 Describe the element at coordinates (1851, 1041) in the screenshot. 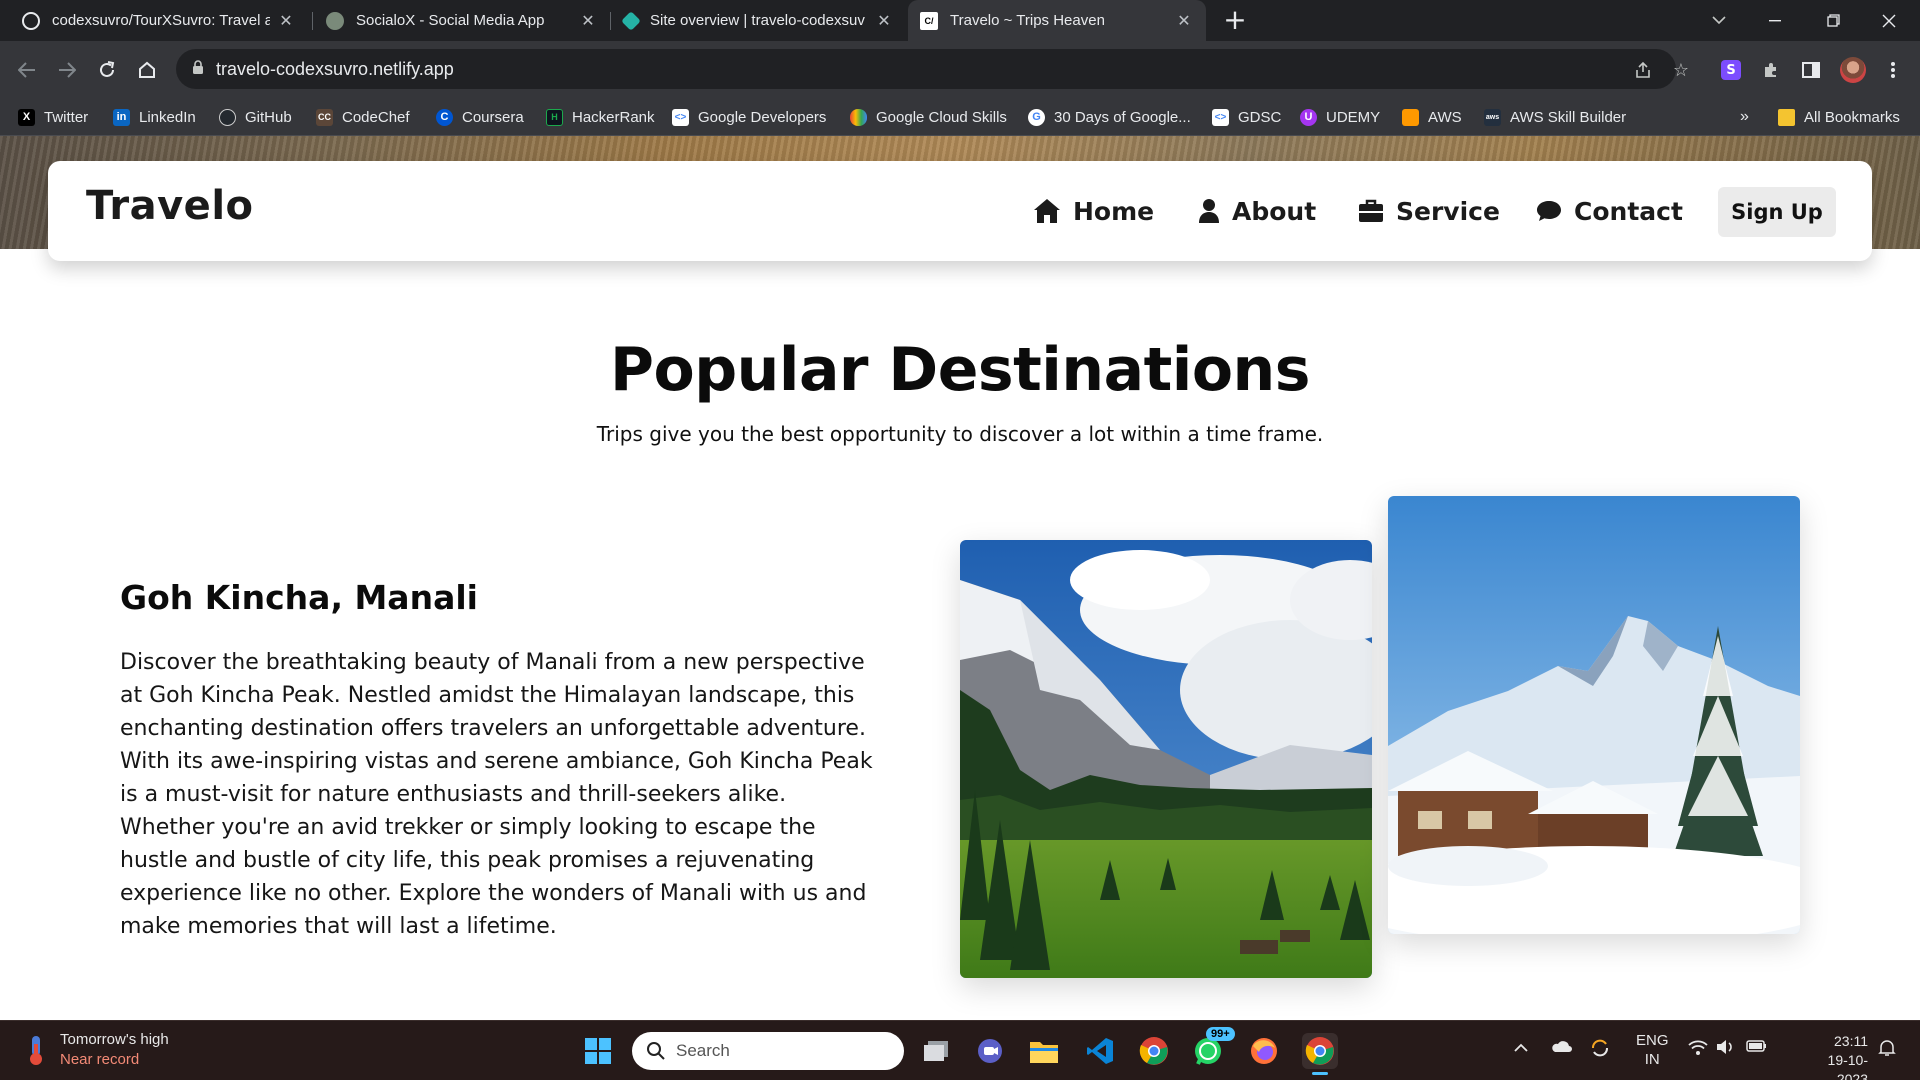

I see `clock-time: 23:11` at that location.